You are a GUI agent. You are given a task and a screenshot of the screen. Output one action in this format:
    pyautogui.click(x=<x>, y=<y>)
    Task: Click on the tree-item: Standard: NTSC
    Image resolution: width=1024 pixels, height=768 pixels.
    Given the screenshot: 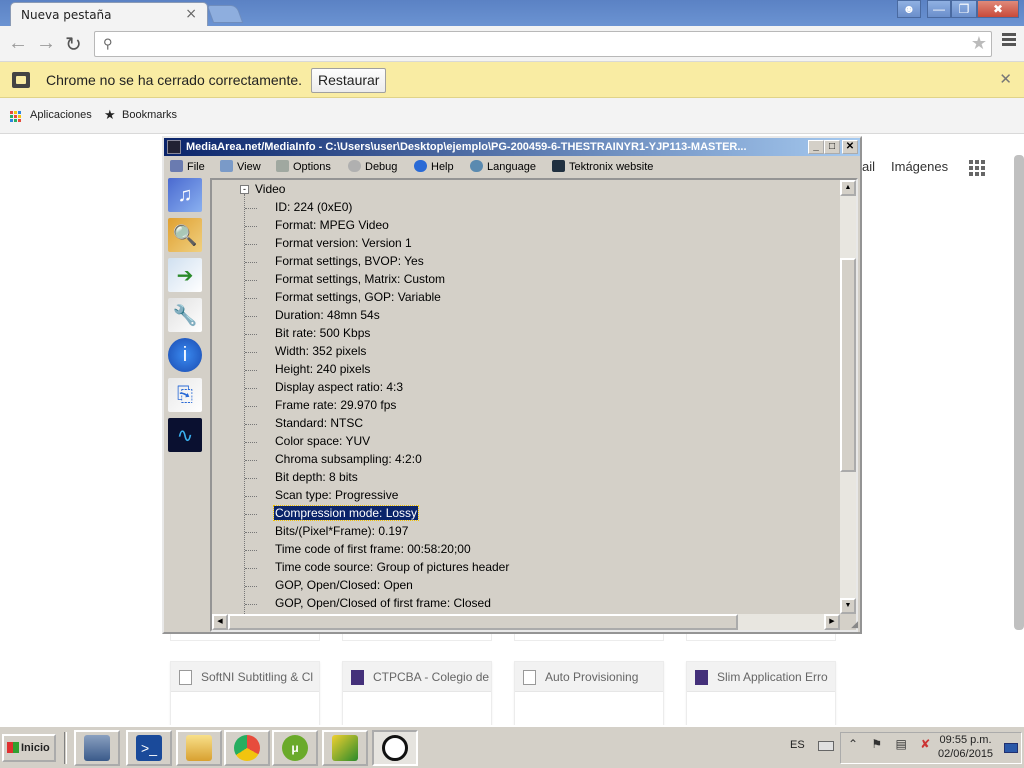 What is the action you would take?
    pyautogui.click(x=319, y=423)
    